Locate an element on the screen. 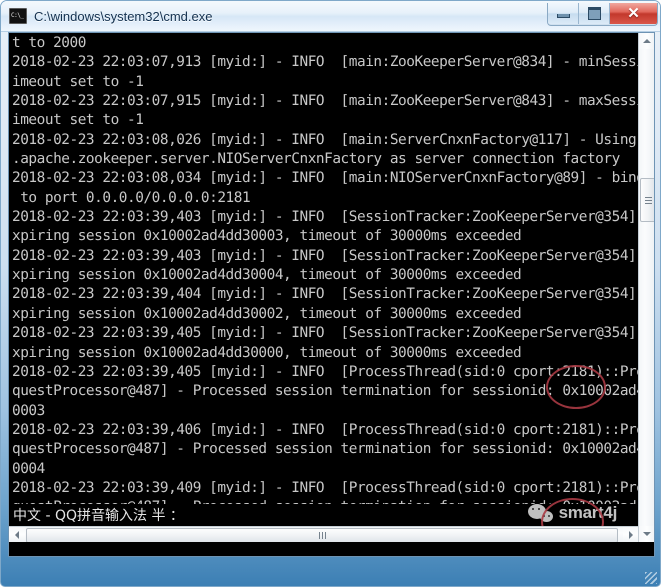  chevron-down-icon is located at coordinates (647, 534).